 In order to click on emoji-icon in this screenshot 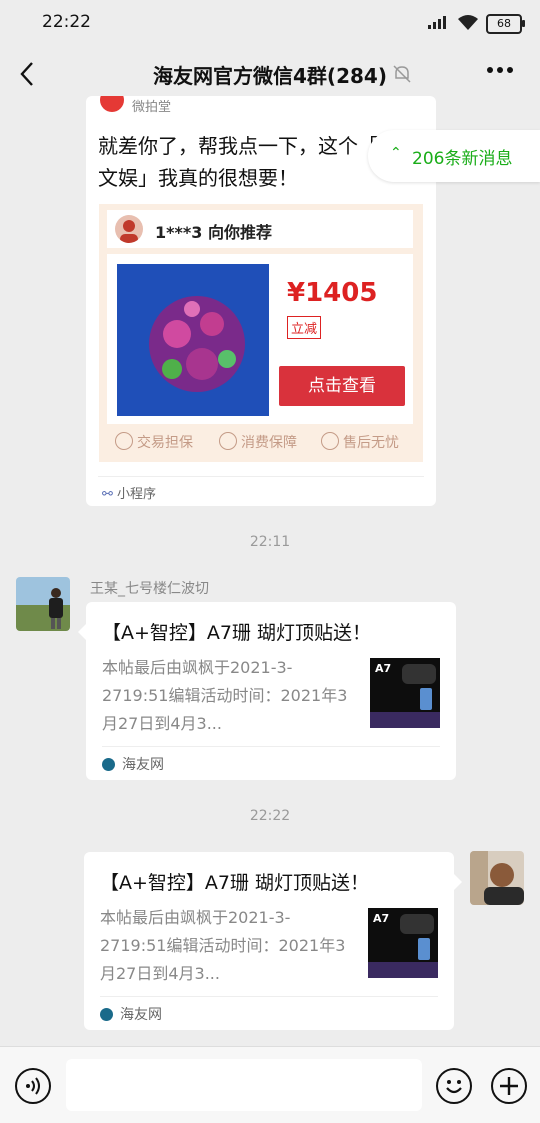, I will do `click(454, 1086)`.